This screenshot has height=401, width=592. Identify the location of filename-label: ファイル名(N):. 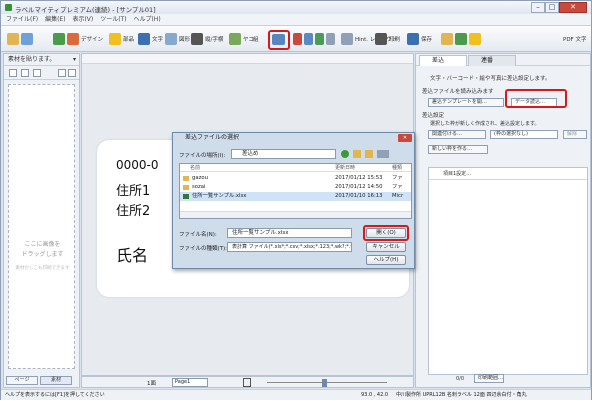
(198, 235).